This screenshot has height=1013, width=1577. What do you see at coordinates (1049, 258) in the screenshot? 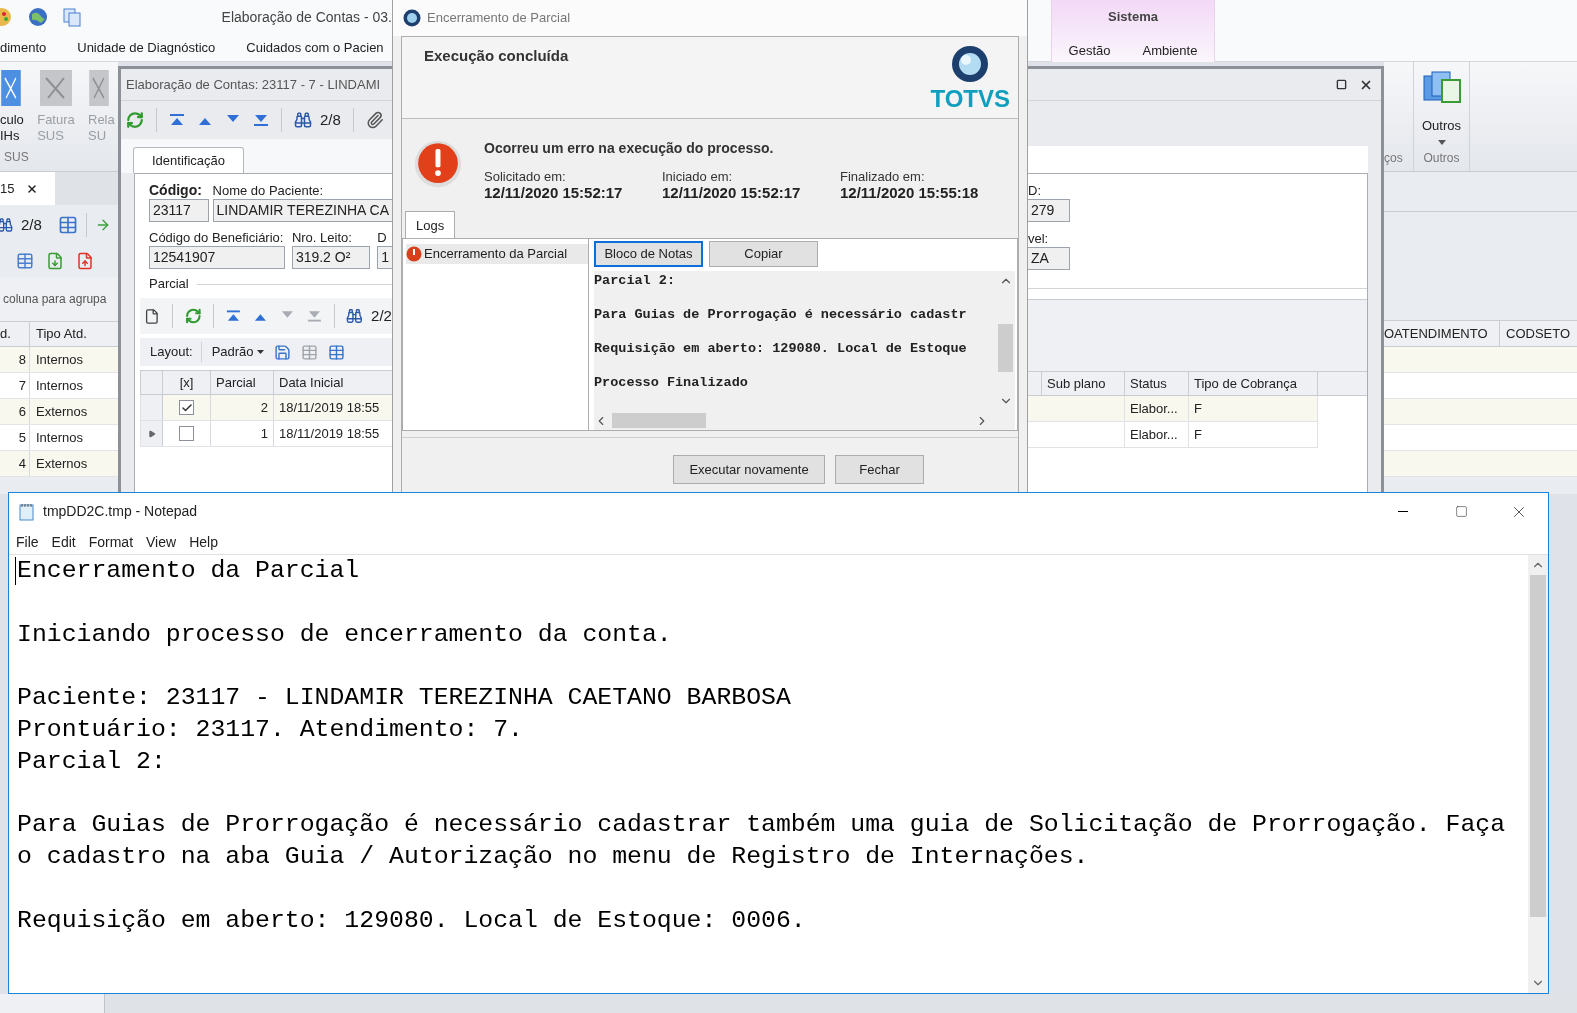
I see `text-field: ZA` at bounding box center [1049, 258].